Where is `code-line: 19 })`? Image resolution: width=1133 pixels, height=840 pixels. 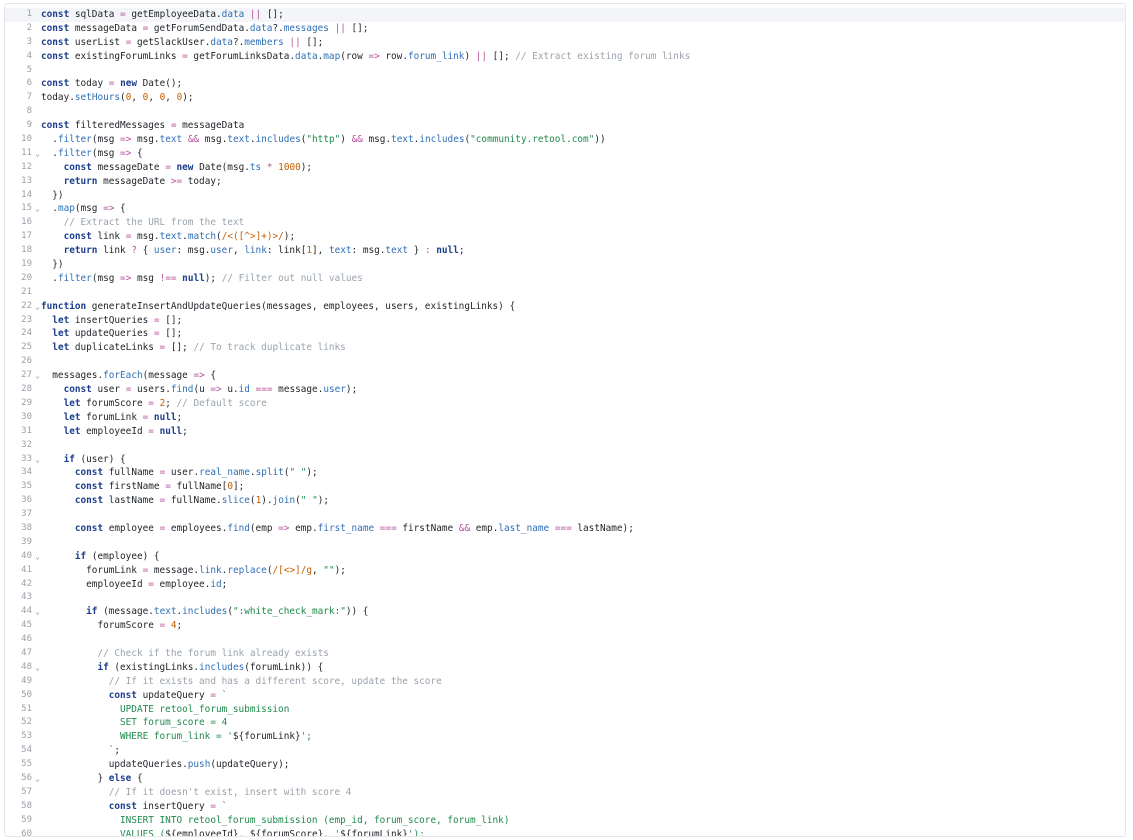
code-line: 19 }) is located at coordinates (565, 265).